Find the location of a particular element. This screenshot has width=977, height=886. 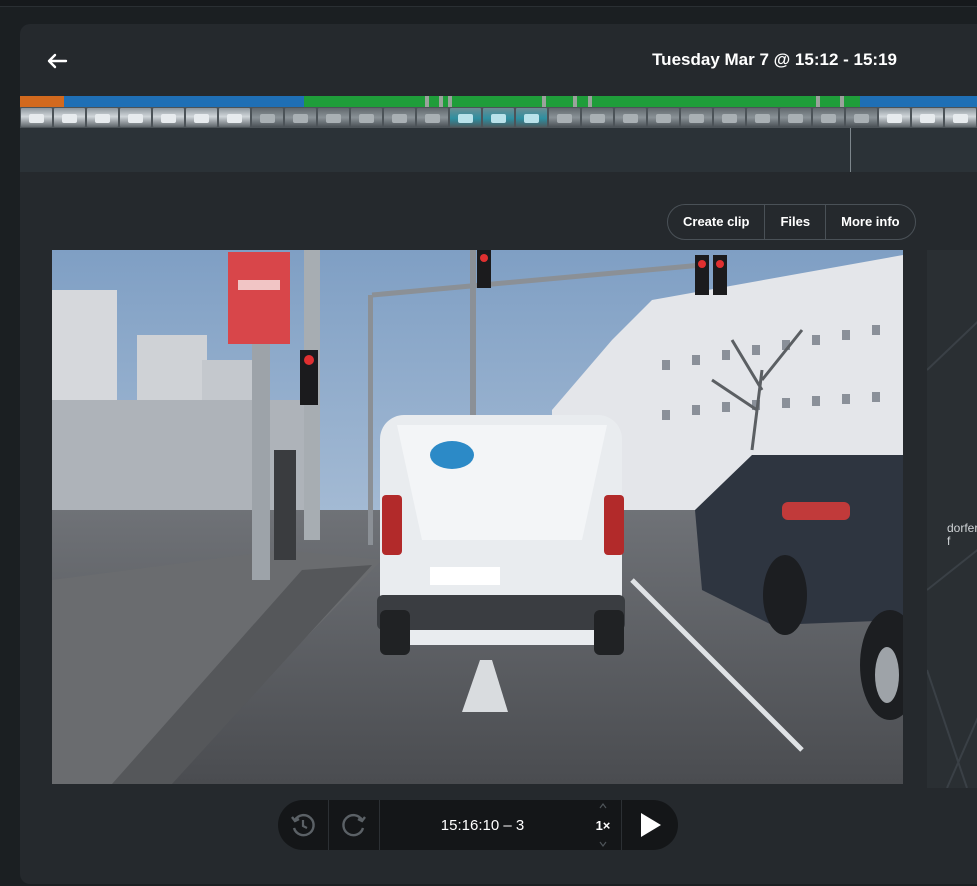

forward-button is located at coordinates (354, 825).